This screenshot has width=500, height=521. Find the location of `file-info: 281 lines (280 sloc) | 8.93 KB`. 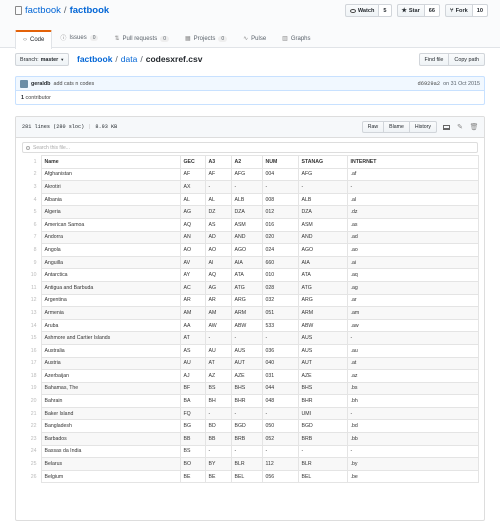

file-info: 281 lines (280 sloc) | 8.93 KB is located at coordinates (69, 127).